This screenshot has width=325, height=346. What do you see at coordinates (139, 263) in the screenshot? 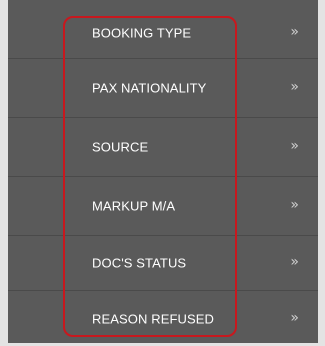
I see `menu-item-label: DOC'S STATUS` at bounding box center [139, 263].